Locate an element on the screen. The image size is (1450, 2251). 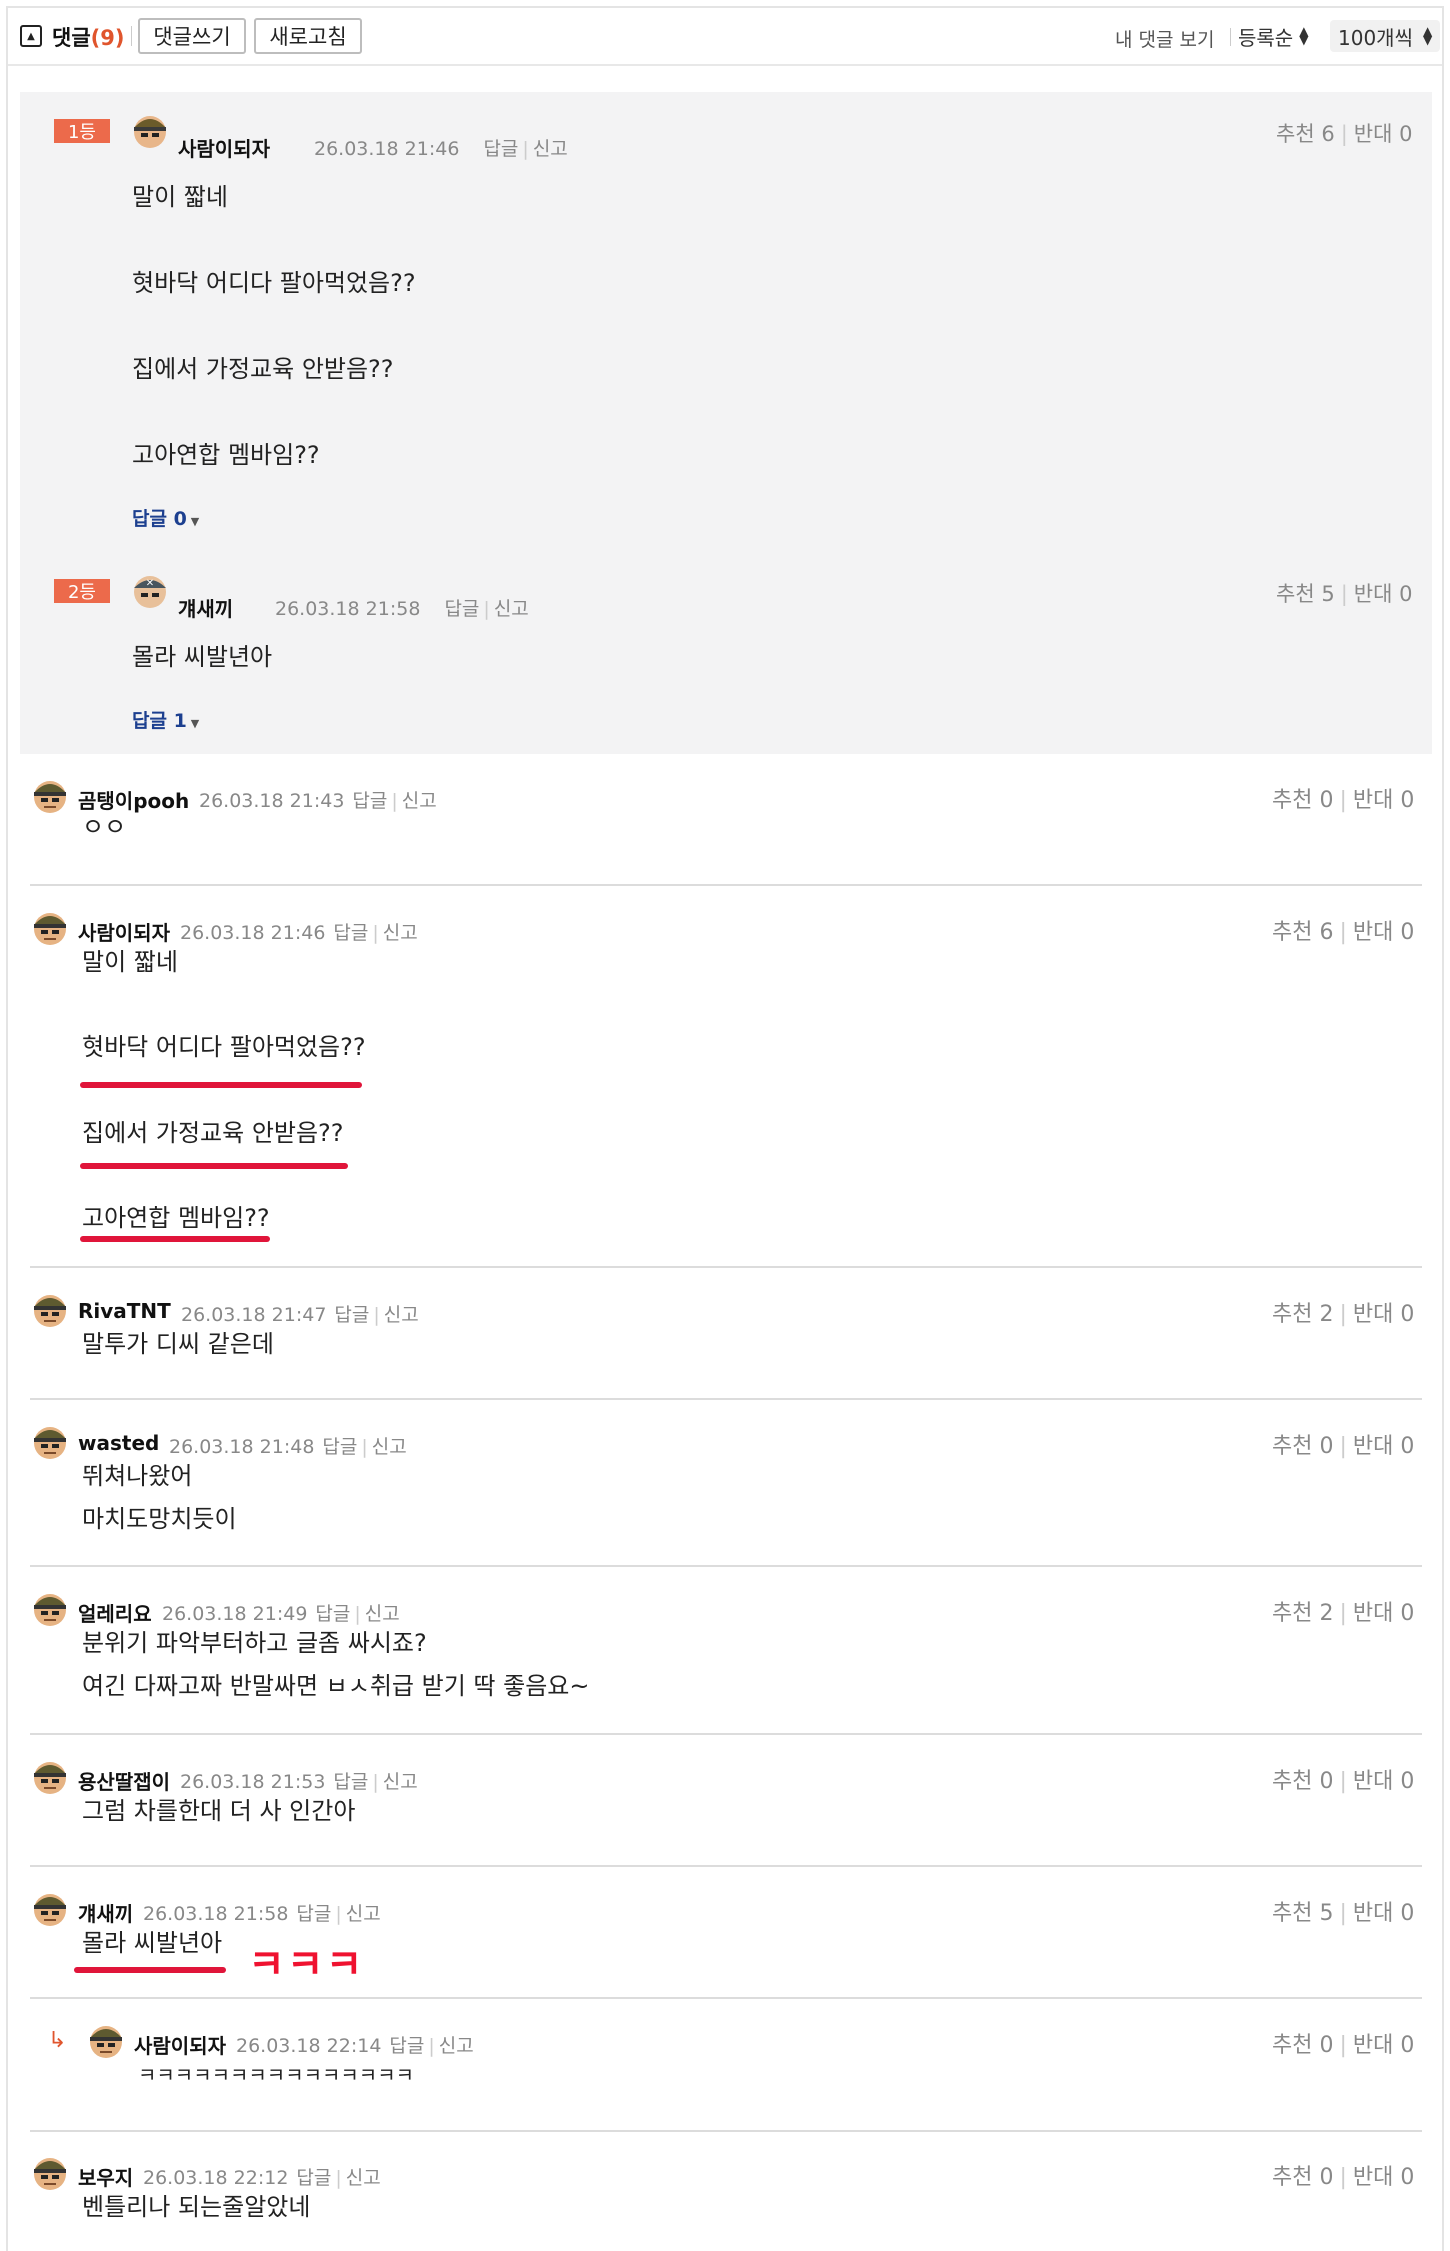
author-name: wasted is located at coordinates (118, 1443).